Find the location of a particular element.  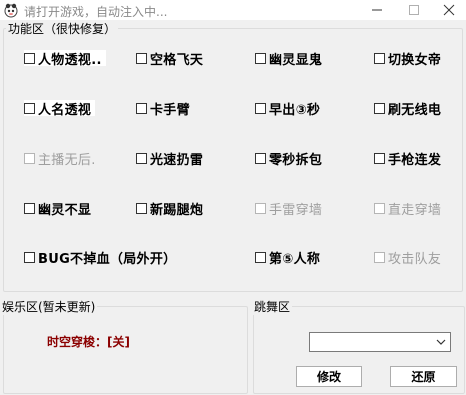

checkbox-label: 第⑤人称 is located at coordinates (295, 259).